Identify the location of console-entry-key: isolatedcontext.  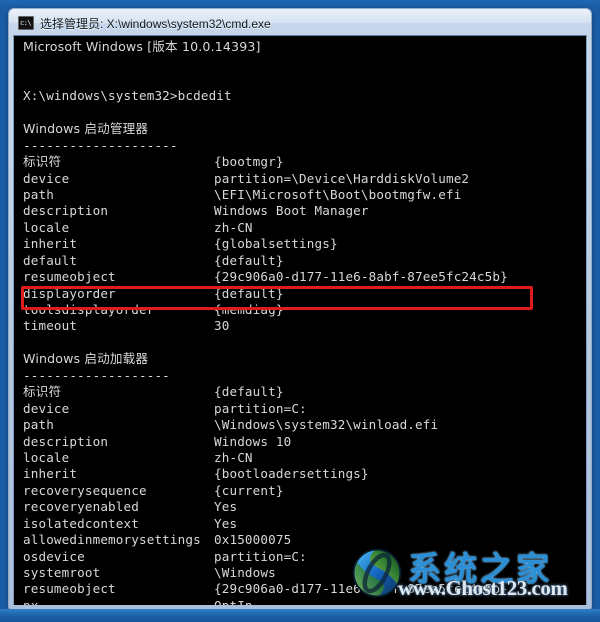
(81, 523).